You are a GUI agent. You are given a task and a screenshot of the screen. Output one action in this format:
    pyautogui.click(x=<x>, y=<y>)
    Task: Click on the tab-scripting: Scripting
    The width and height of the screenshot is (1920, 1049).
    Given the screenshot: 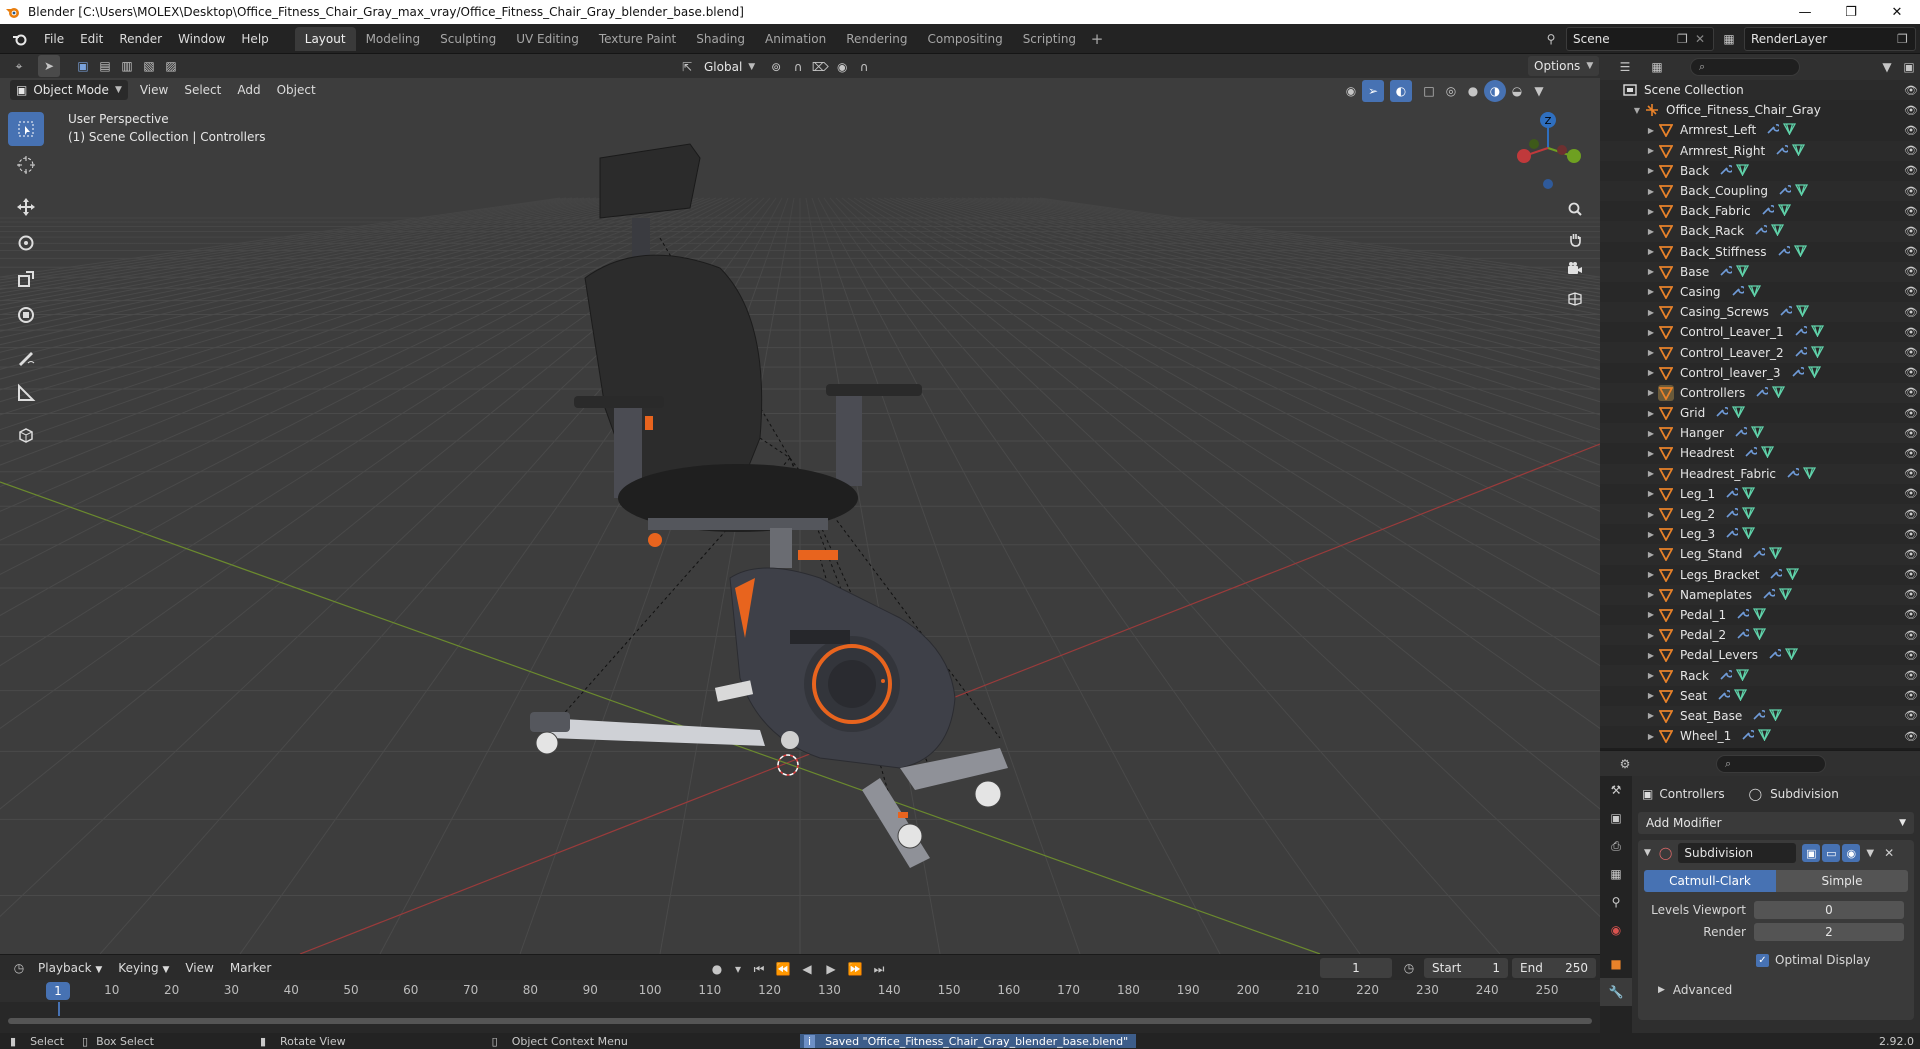 What is the action you would take?
    pyautogui.click(x=1049, y=39)
    